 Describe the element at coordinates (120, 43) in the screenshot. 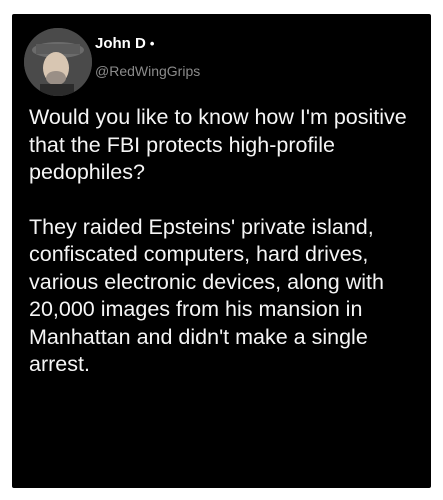

I see `author-display-name: John D` at that location.